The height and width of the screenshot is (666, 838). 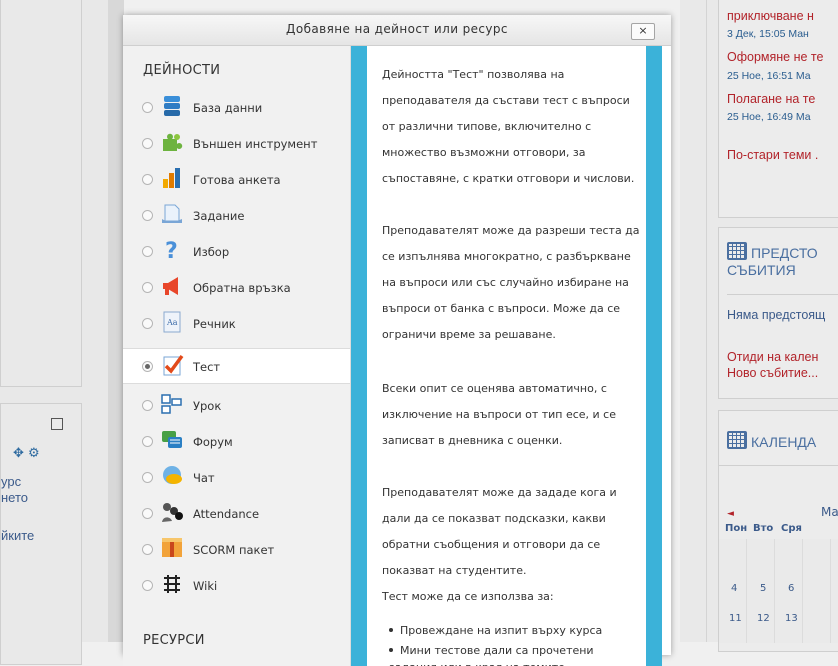 I want to click on dialog-title: Добавяне на дейност или ресурс, so click(x=397, y=29).